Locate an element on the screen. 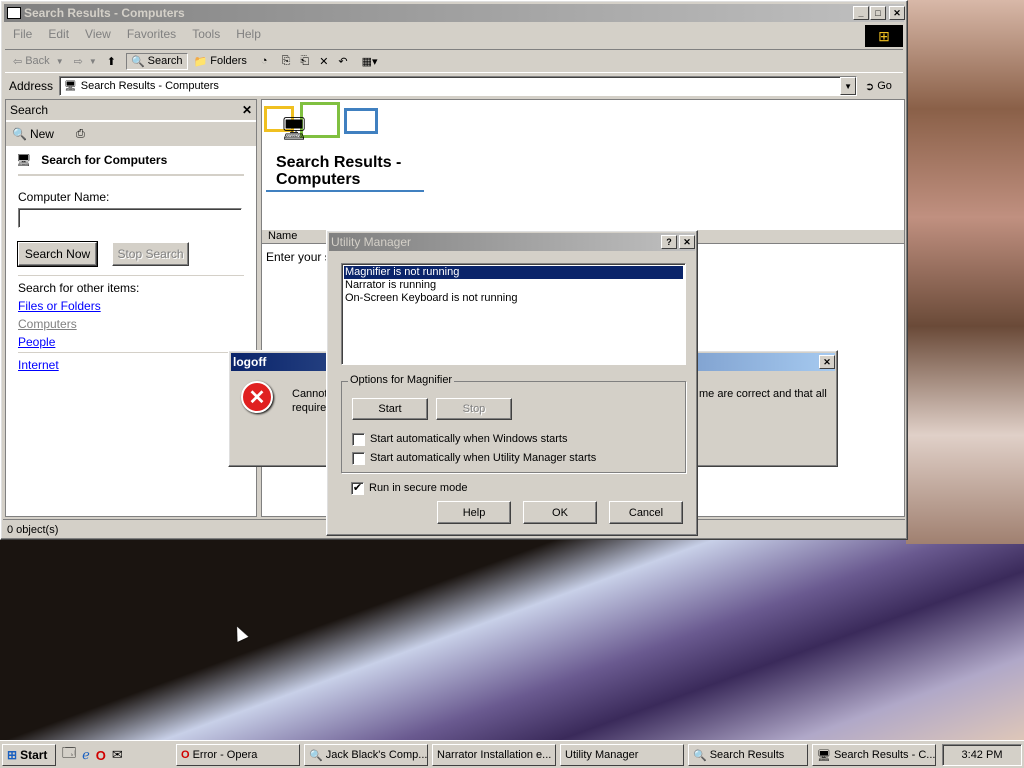 This screenshot has width=1024, height=768. address-dropdown-icon: ▼ is located at coordinates (848, 86).